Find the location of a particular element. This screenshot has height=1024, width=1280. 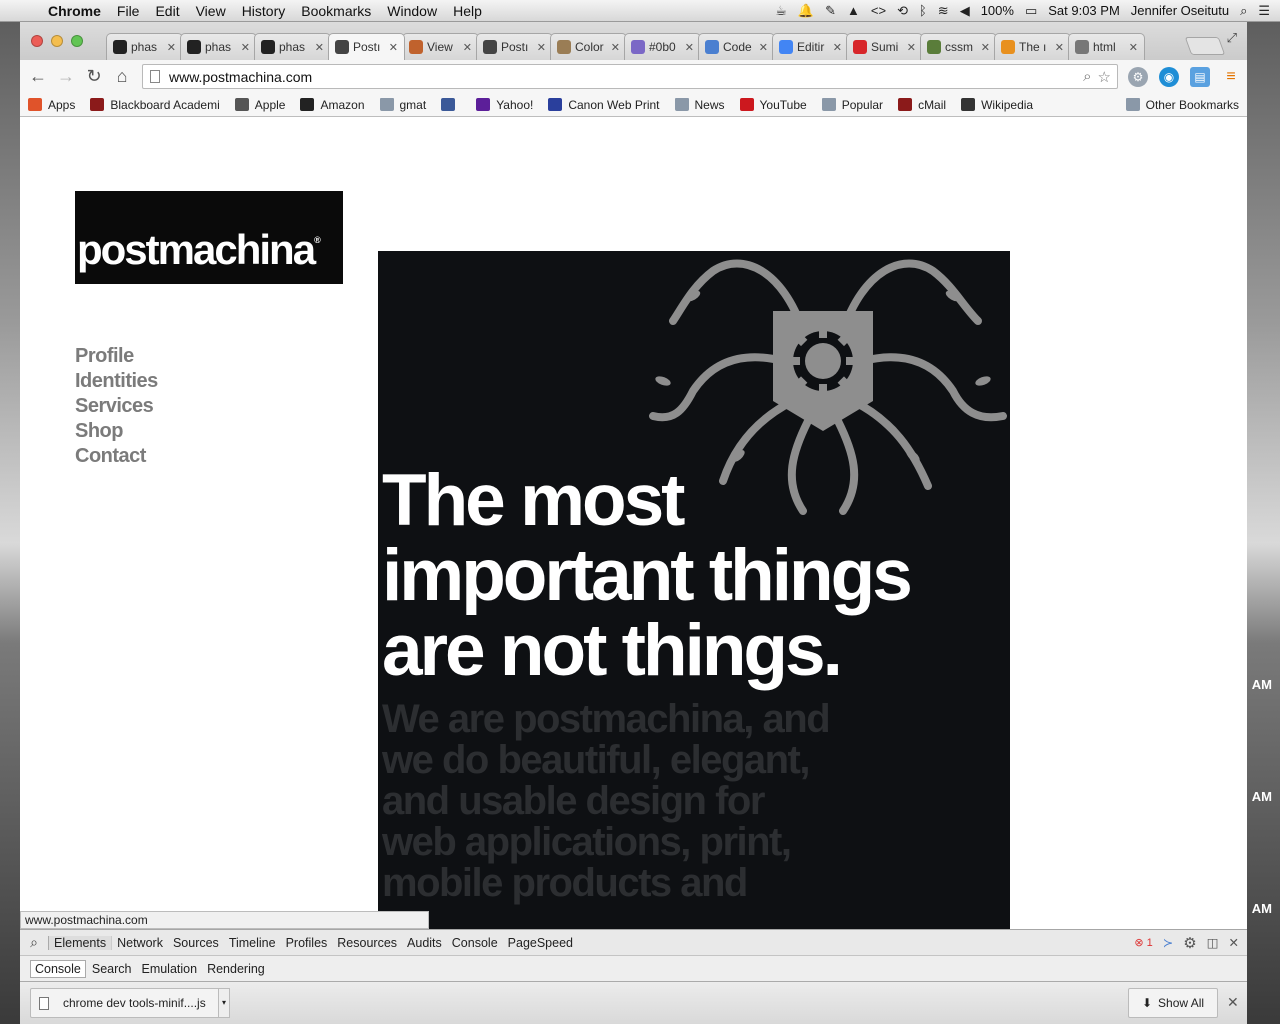

site-logo: postmachina® is located at coordinates (209, 237).